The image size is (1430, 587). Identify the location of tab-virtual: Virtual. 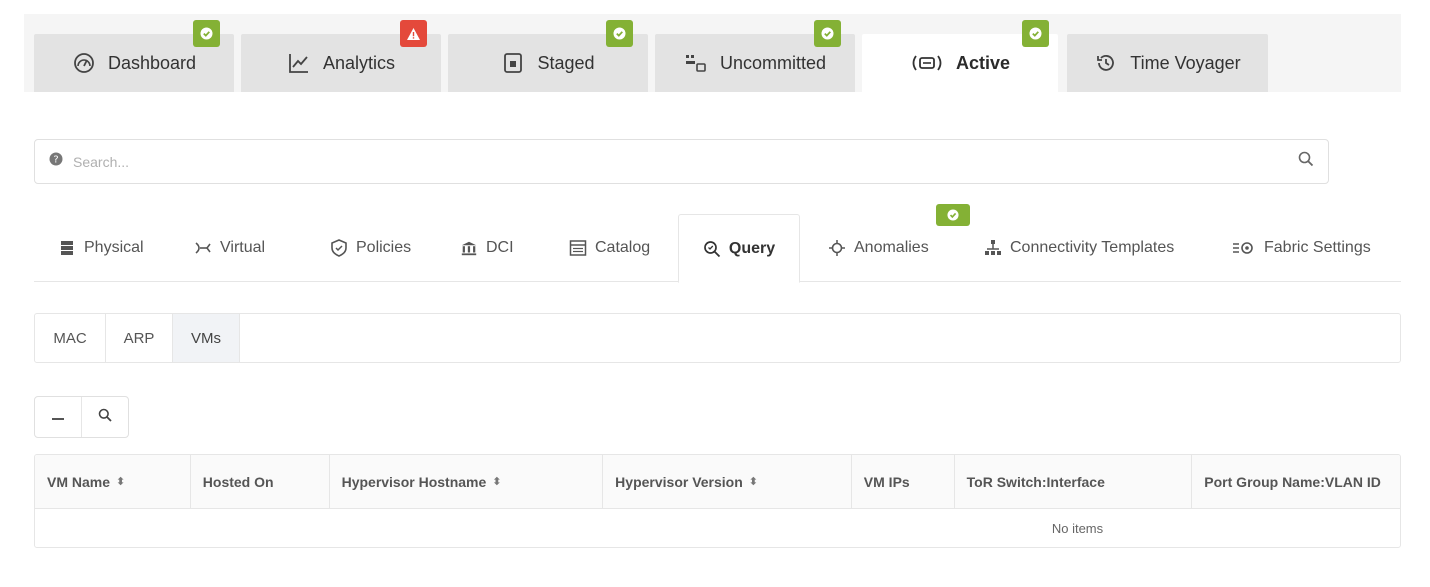
(229, 248).